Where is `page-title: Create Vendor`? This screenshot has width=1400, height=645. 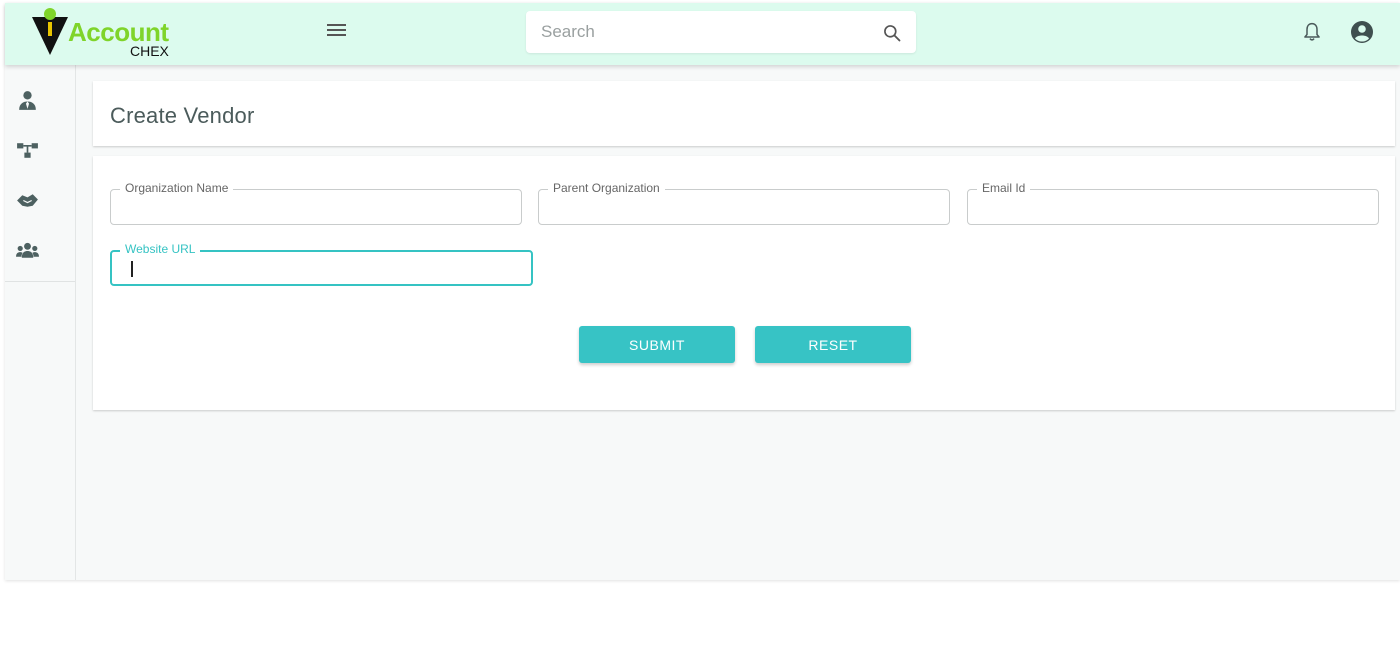
page-title: Create Vendor is located at coordinates (182, 115).